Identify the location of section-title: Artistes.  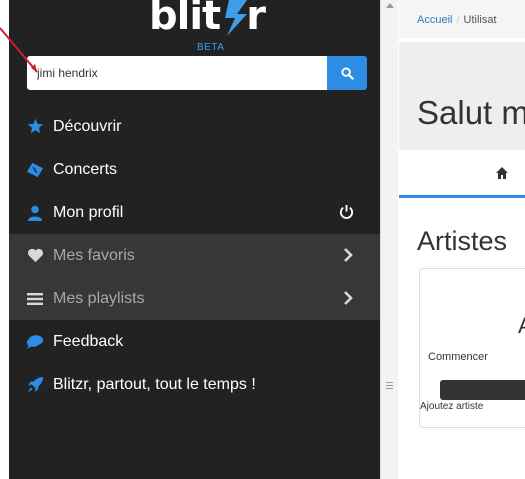
(462, 241).